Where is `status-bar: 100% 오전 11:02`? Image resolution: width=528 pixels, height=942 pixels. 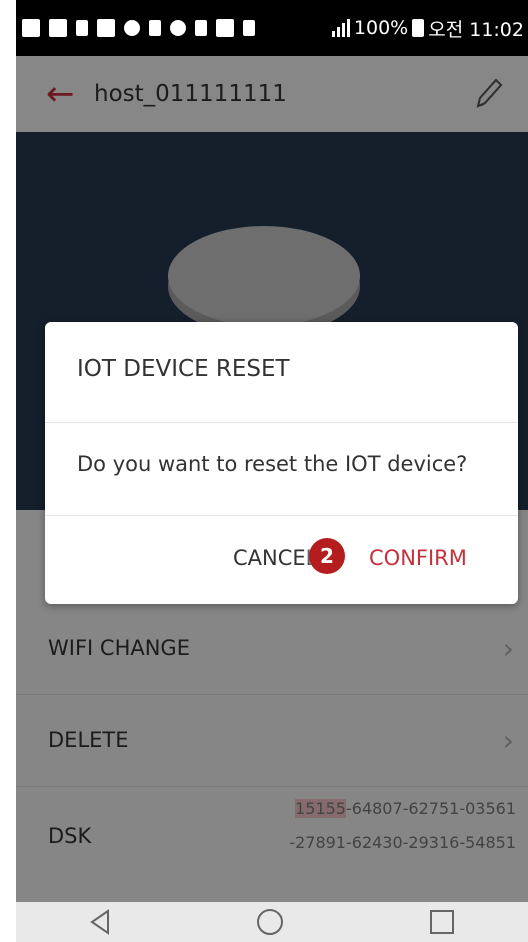
status-bar: 100% 오전 11:02 is located at coordinates (272, 28).